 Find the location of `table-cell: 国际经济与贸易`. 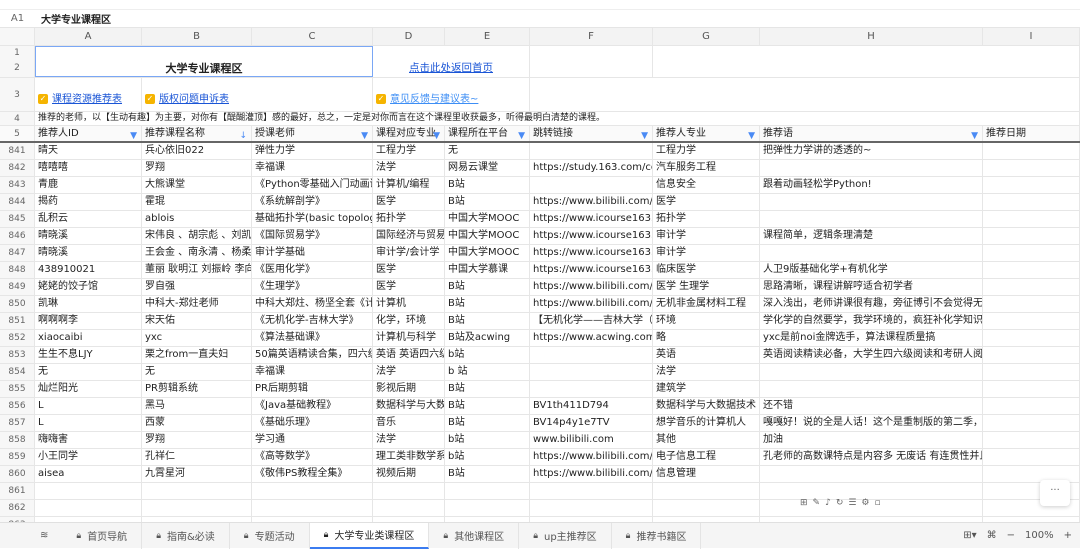

table-cell: 国际经济与贸易 is located at coordinates (409, 236).